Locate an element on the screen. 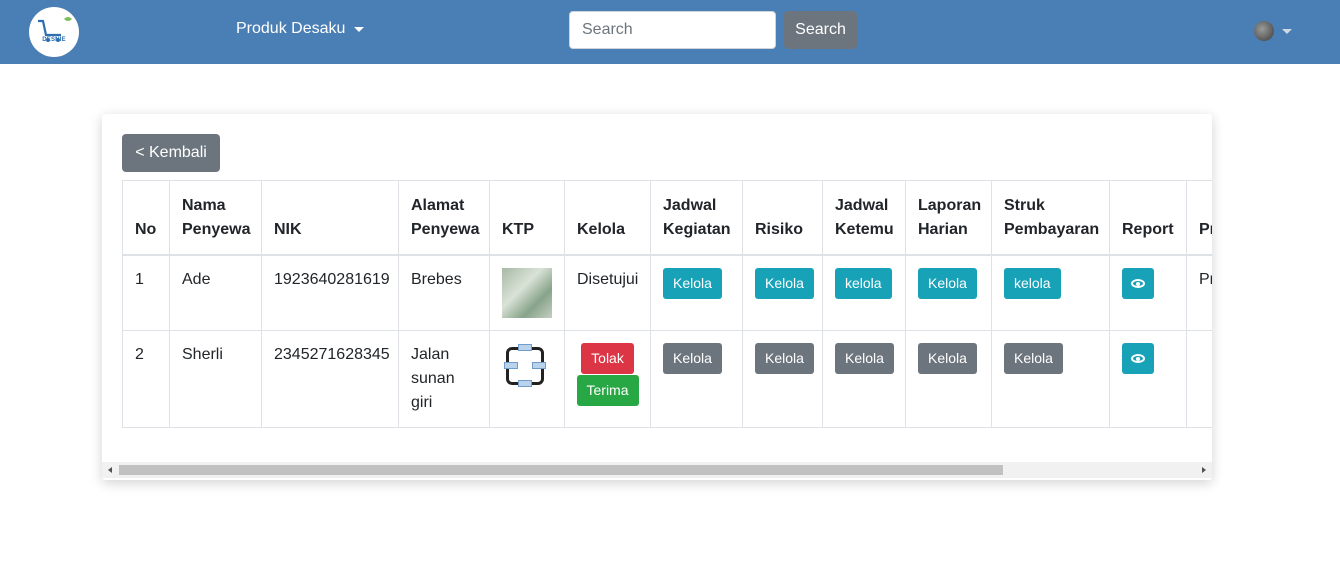  cell-struk-pembayaran: Kelola is located at coordinates (1050, 378).